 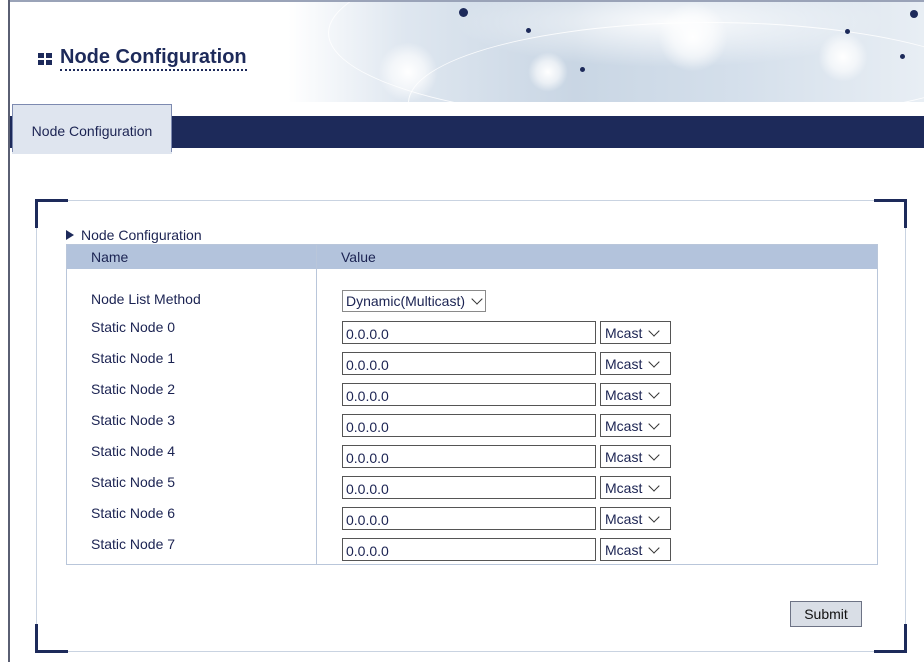 I want to click on static-node-2-label: Static Node 2, so click(x=133, y=389).